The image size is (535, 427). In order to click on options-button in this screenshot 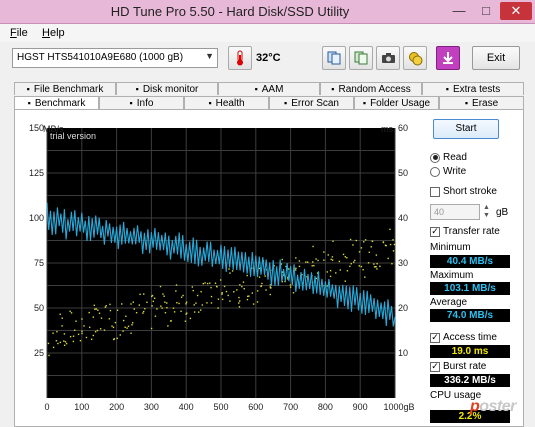, I will do `click(415, 58)`.